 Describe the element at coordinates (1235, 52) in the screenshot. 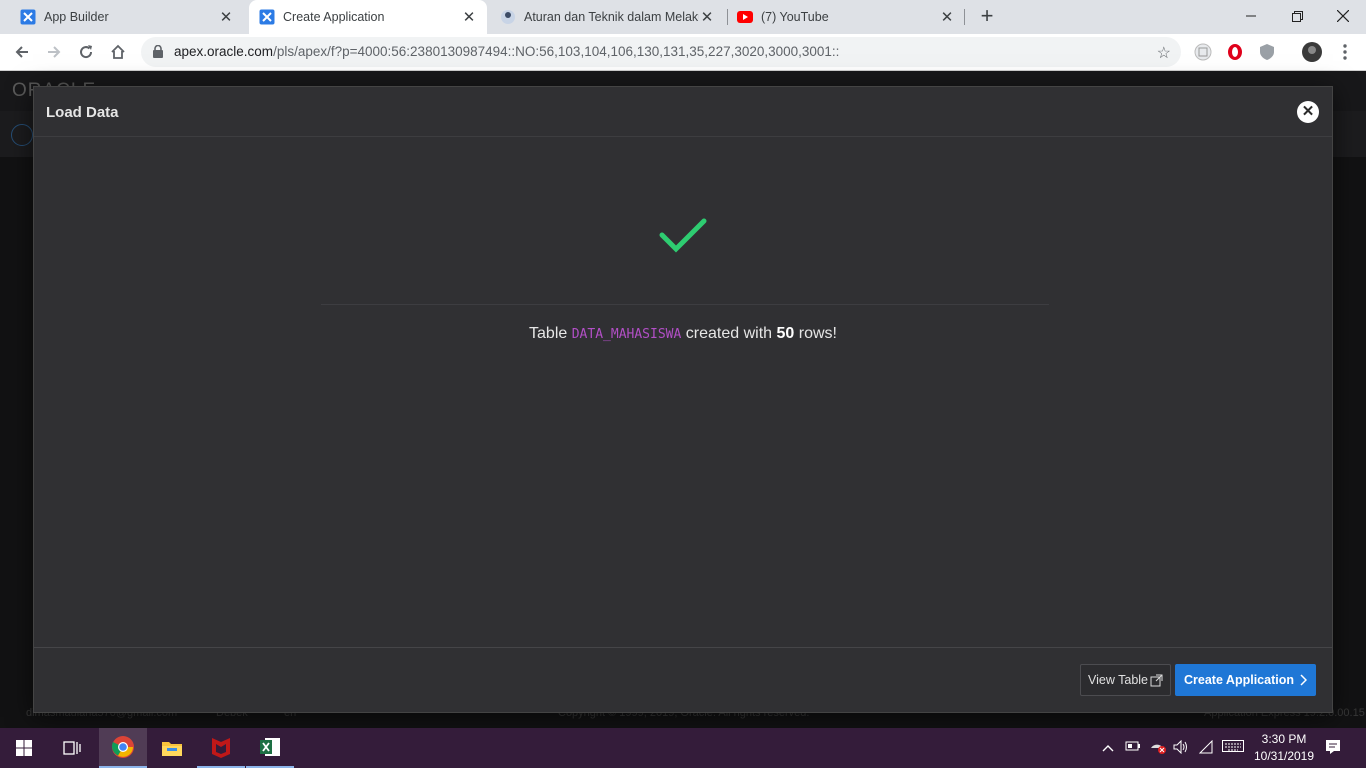

I see `opera-extension-icon` at that location.